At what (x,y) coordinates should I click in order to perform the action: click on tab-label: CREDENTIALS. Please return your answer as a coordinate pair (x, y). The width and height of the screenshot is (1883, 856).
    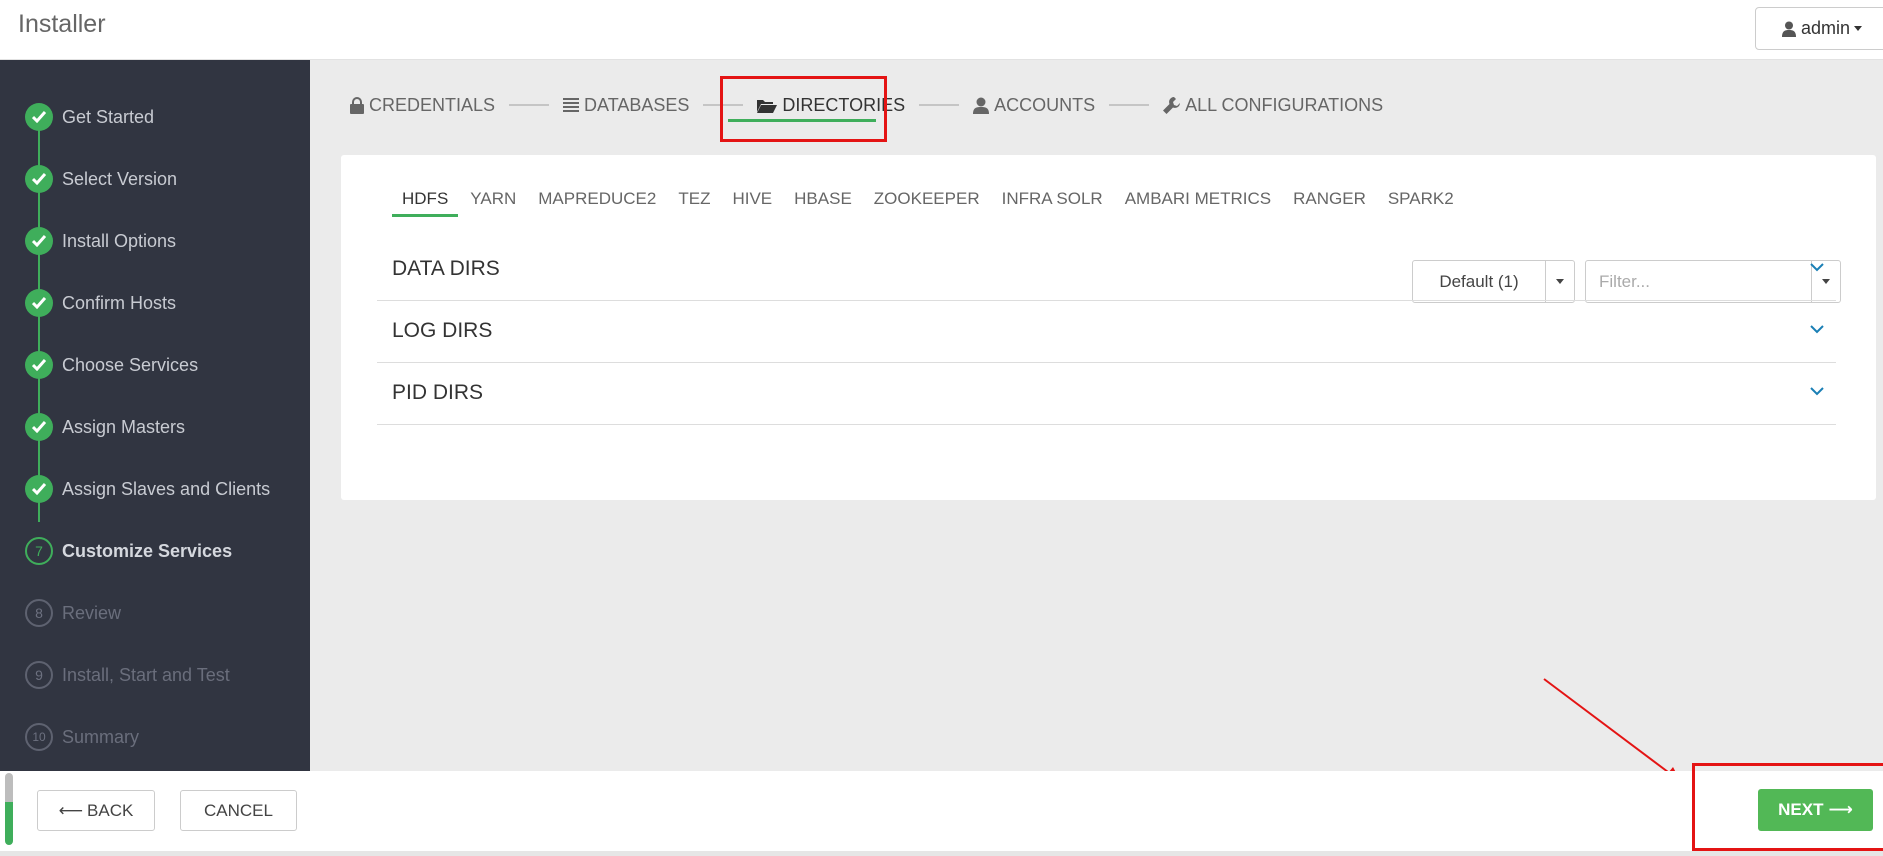
    Looking at the image, I should click on (432, 104).